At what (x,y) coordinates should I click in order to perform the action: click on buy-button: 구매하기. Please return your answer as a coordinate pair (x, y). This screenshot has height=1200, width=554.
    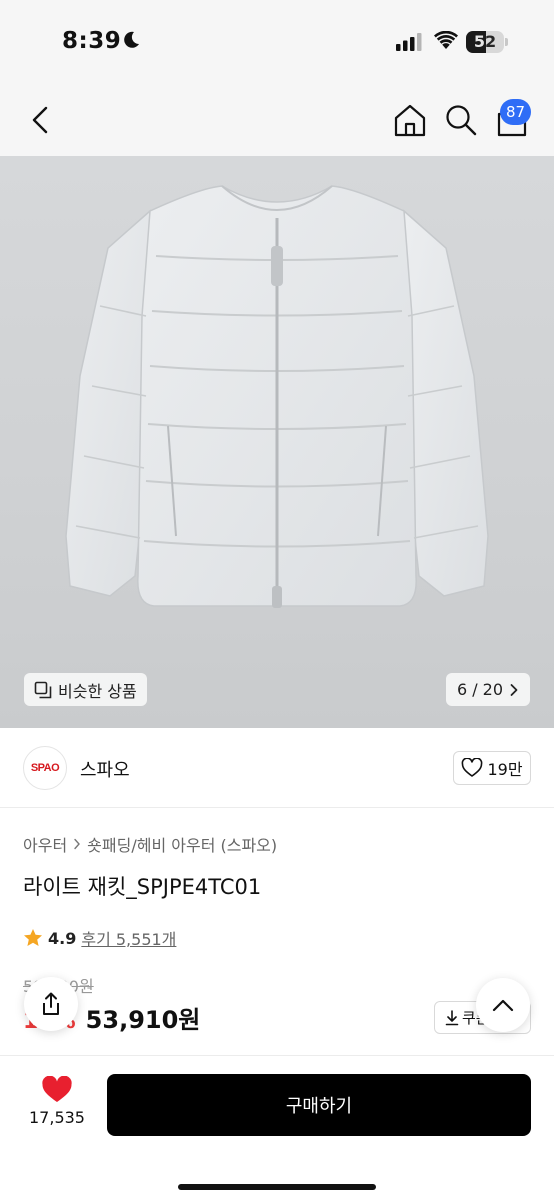
    Looking at the image, I should click on (319, 1105).